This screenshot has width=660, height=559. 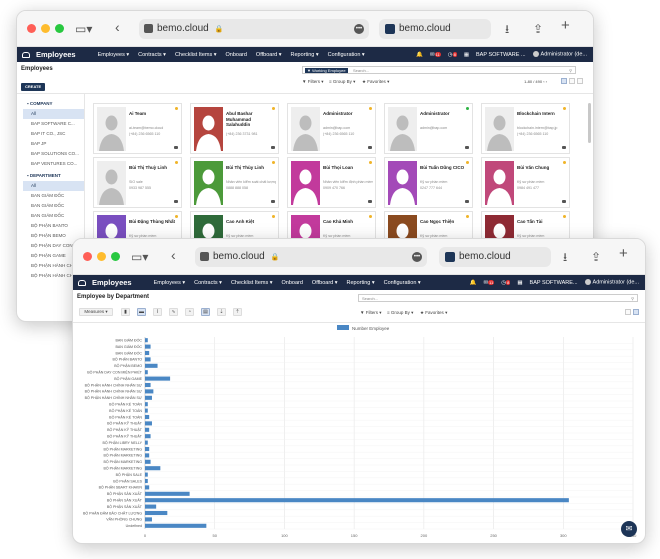 I want to click on bar-chart-active-icon: ▬, so click(x=141, y=312).